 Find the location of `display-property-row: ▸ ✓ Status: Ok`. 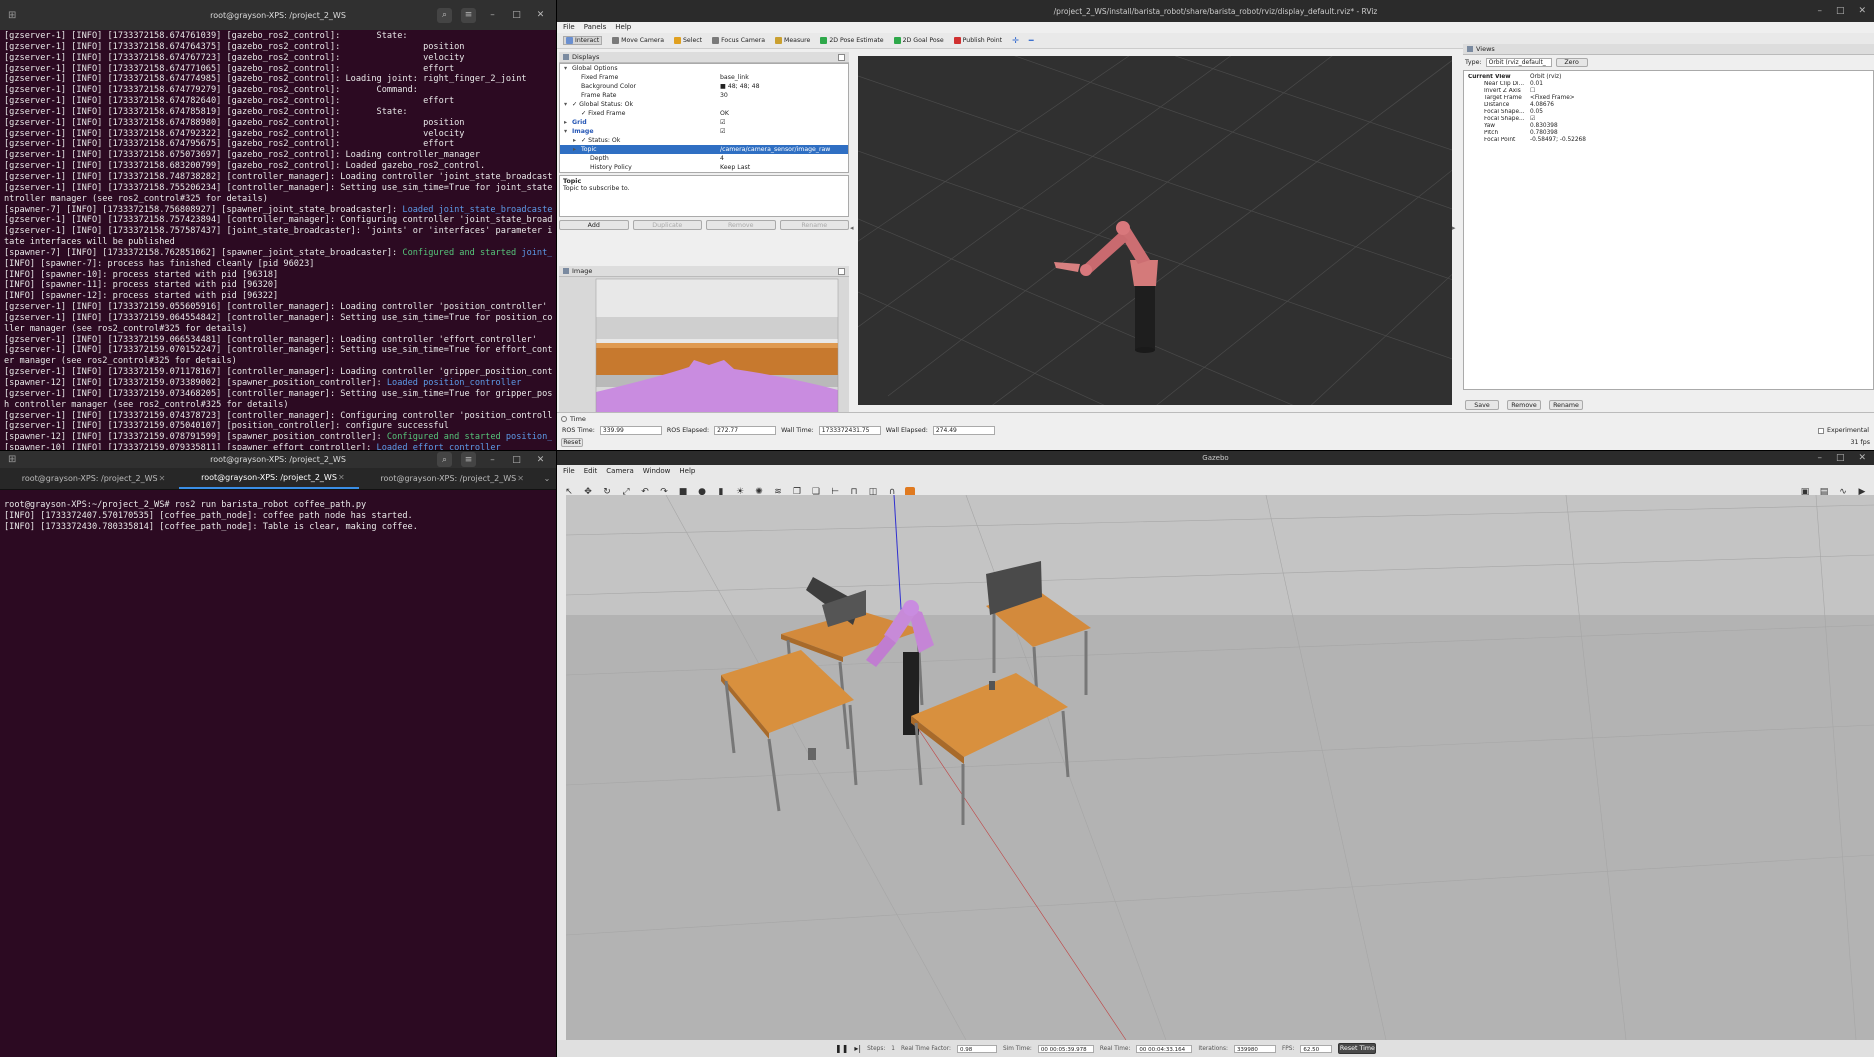

display-property-row: ▸ ✓ Status: Ok is located at coordinates (704, 140).